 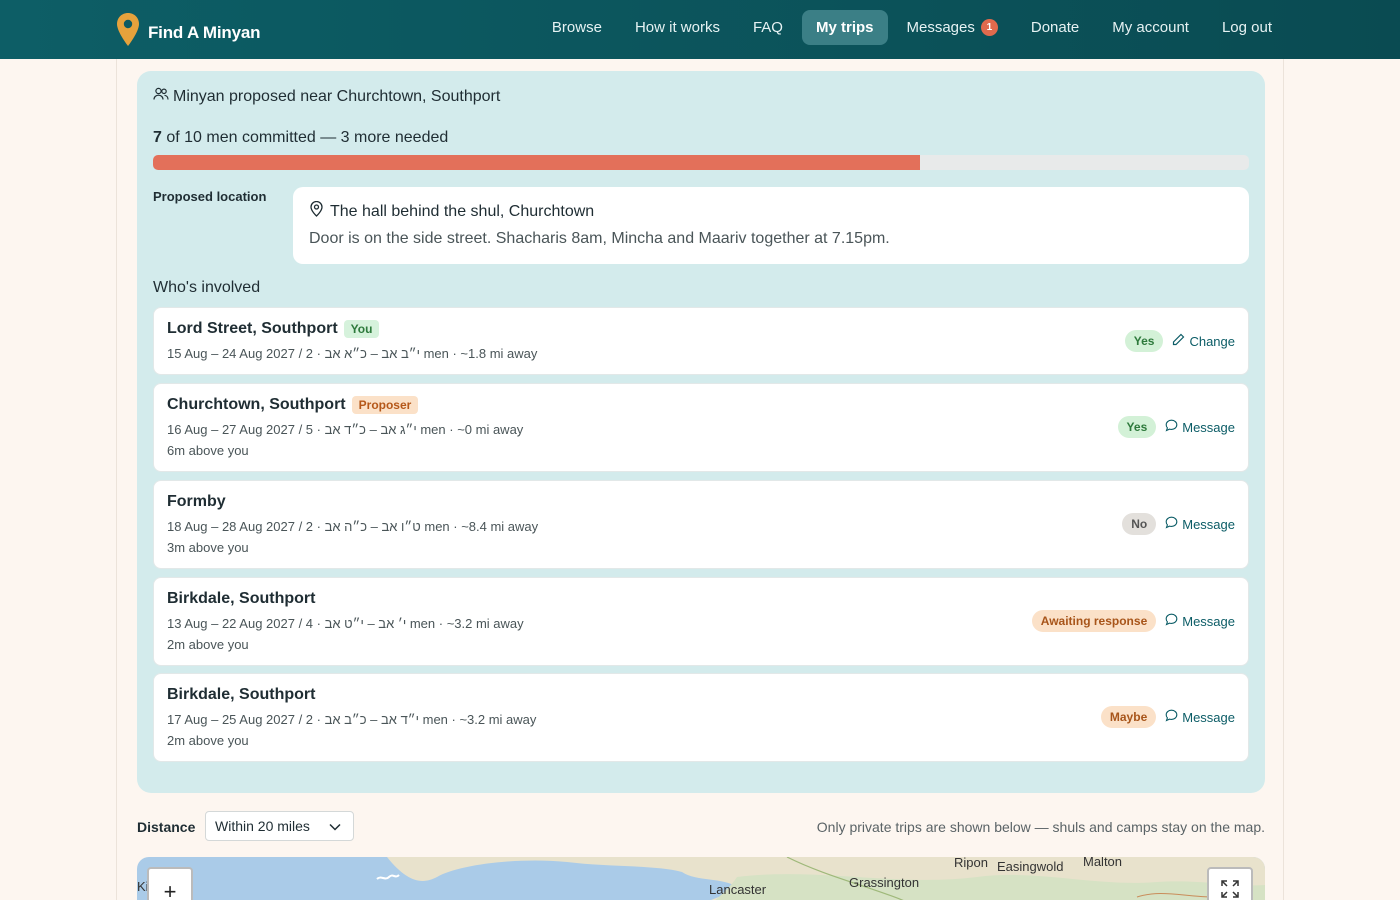 I want to click on distance-select: Within 20 miles, so click(x=279, y=826).